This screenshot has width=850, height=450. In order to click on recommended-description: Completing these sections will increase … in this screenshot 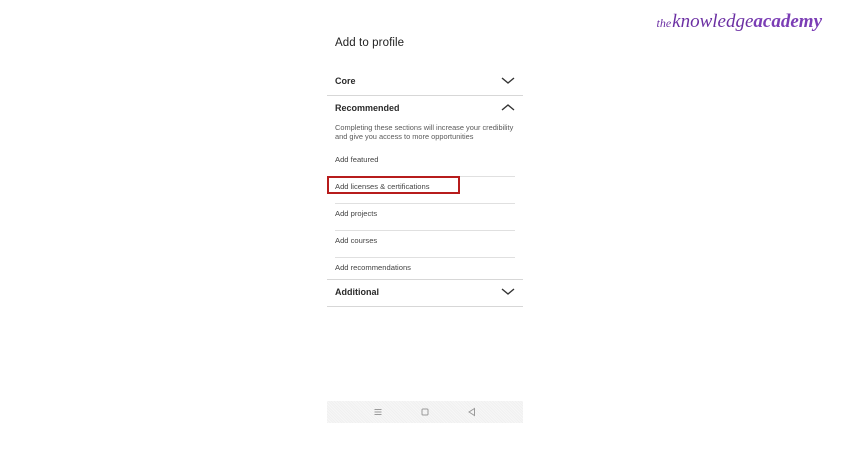, I will do `click(424, 132)`.